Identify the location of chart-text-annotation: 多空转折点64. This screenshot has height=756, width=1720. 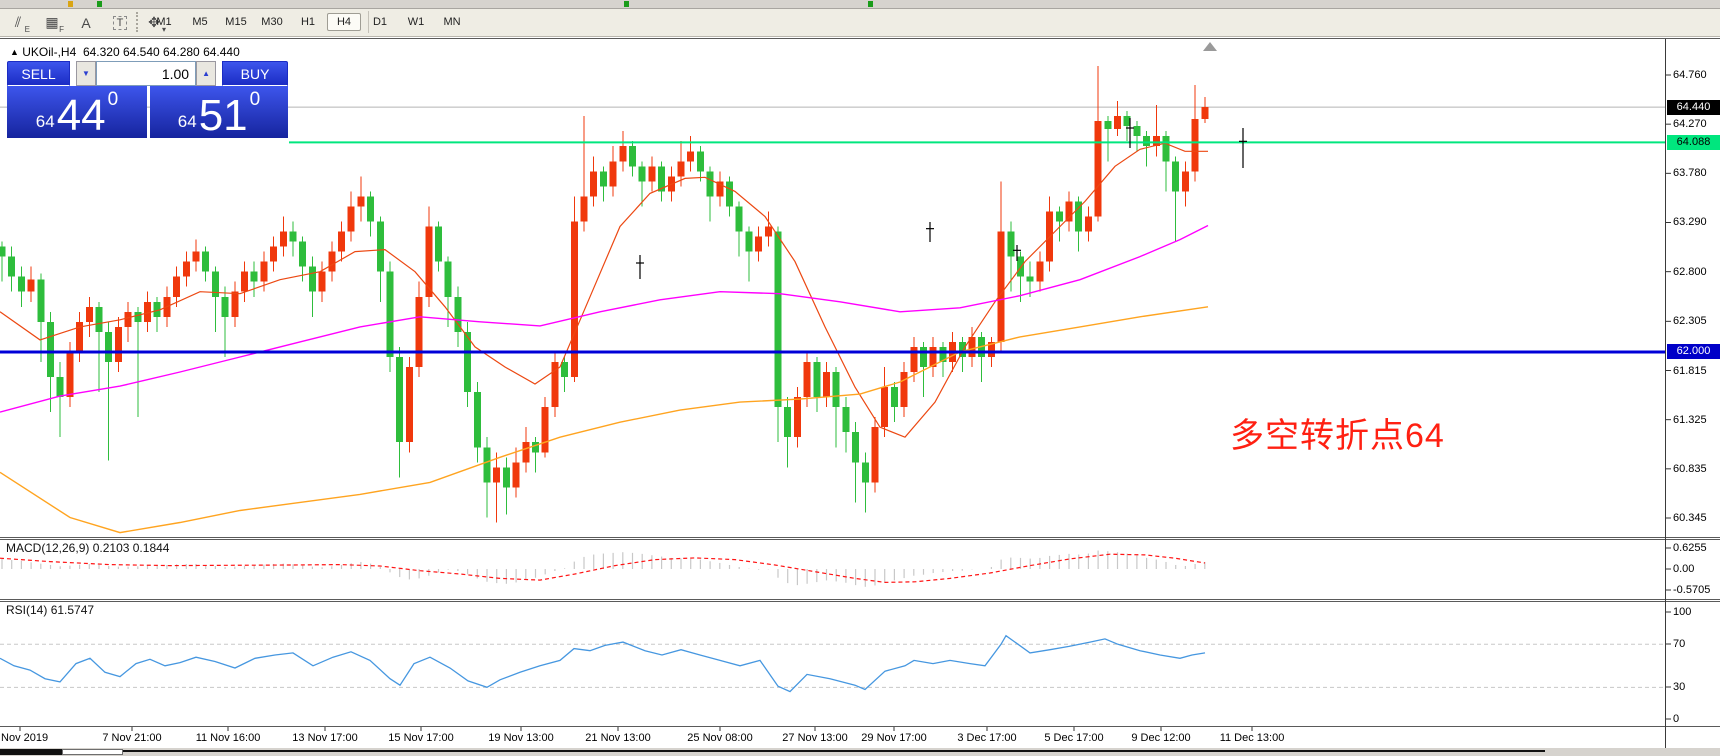
(1337, 436).